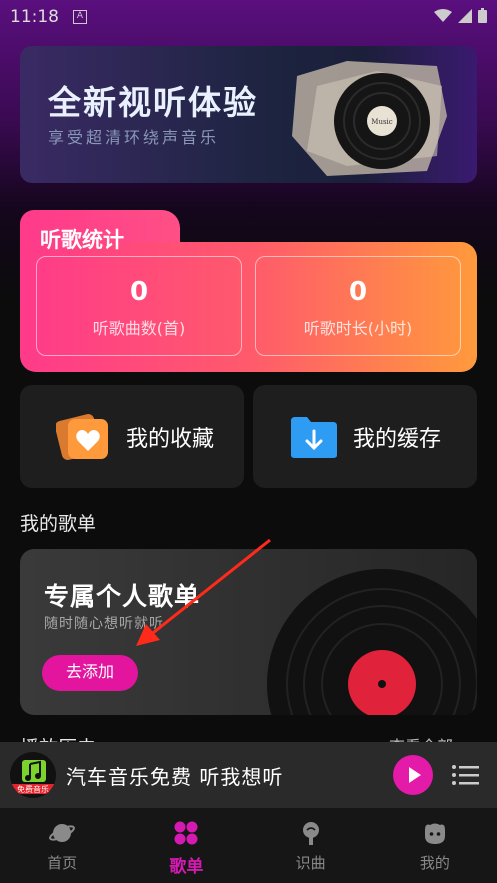  What do you see at coordinates (248, 17) in the screenshot?
I see `status-bar: 11:18 A` at bounding box center [248, 17].